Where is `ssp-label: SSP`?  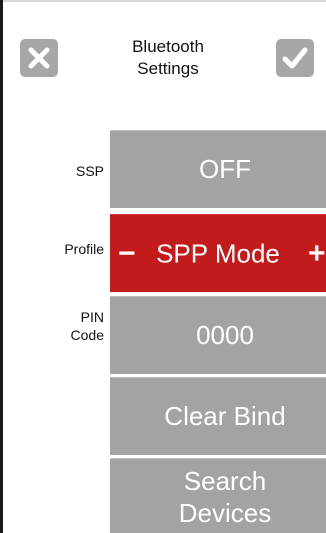 ssp-label: SSP is located at coordinates (89, 171).